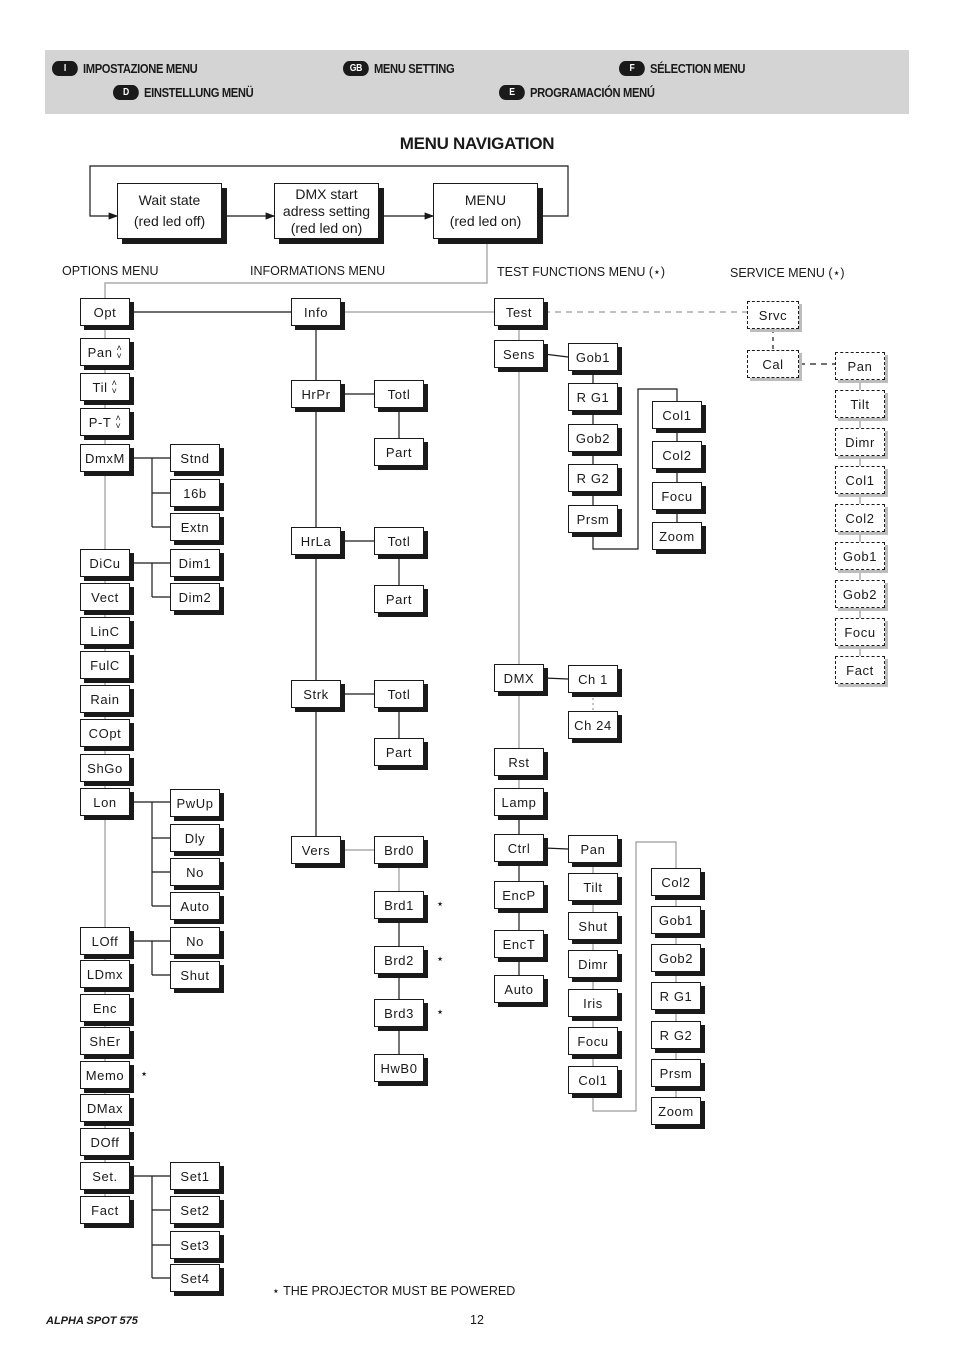 This screenshot has height=1350, width=954. What do you see at coordinates (195, 597) in the screenshot?
I see `option-dicu-dim2: Dim2` at bounding box center [195, 597].